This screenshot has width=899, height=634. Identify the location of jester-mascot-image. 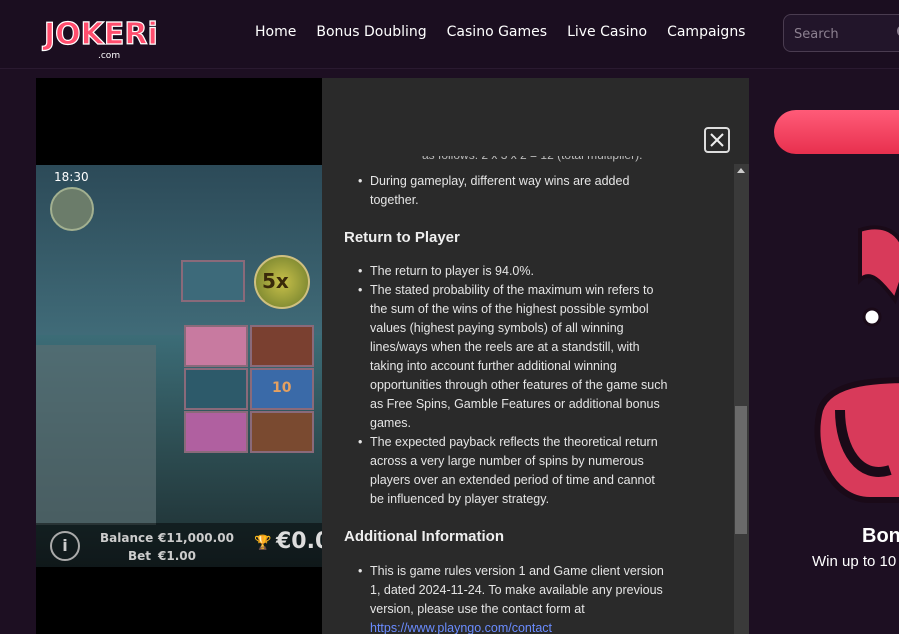
(849, 360).